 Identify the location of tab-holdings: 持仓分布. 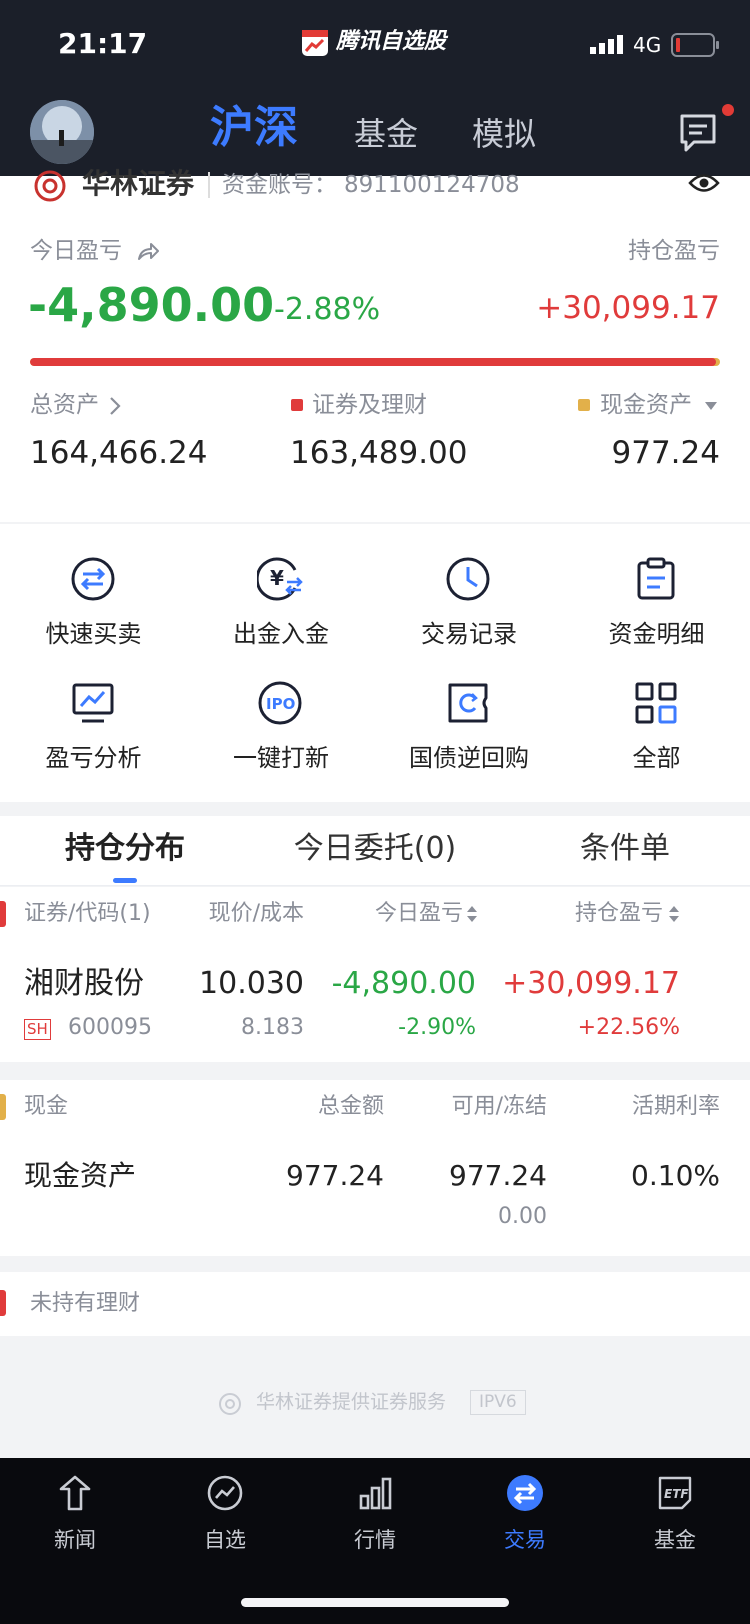
(125, 849).